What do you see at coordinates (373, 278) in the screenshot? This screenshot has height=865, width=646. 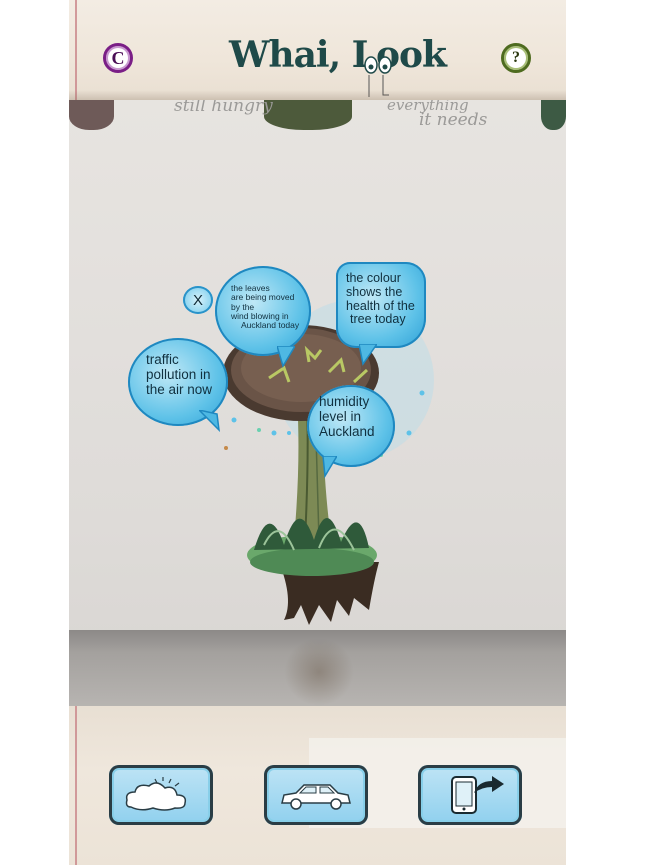 I see `health-bubble-line: the colour` at bounding box center [373, 278].